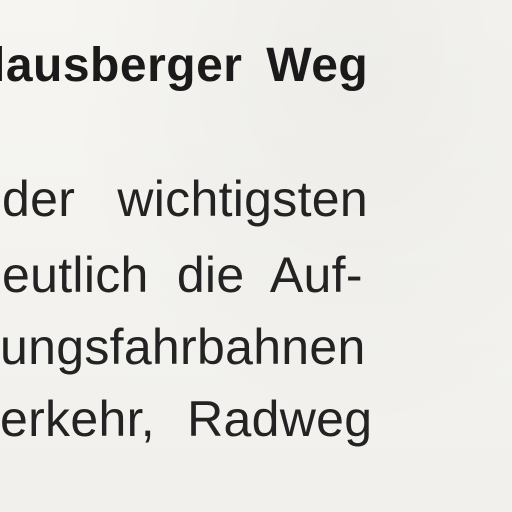 The height and width of the screenshot is (512, 512). I want to click on text-line-4: erkehr, Radweg, so click(186, 419).